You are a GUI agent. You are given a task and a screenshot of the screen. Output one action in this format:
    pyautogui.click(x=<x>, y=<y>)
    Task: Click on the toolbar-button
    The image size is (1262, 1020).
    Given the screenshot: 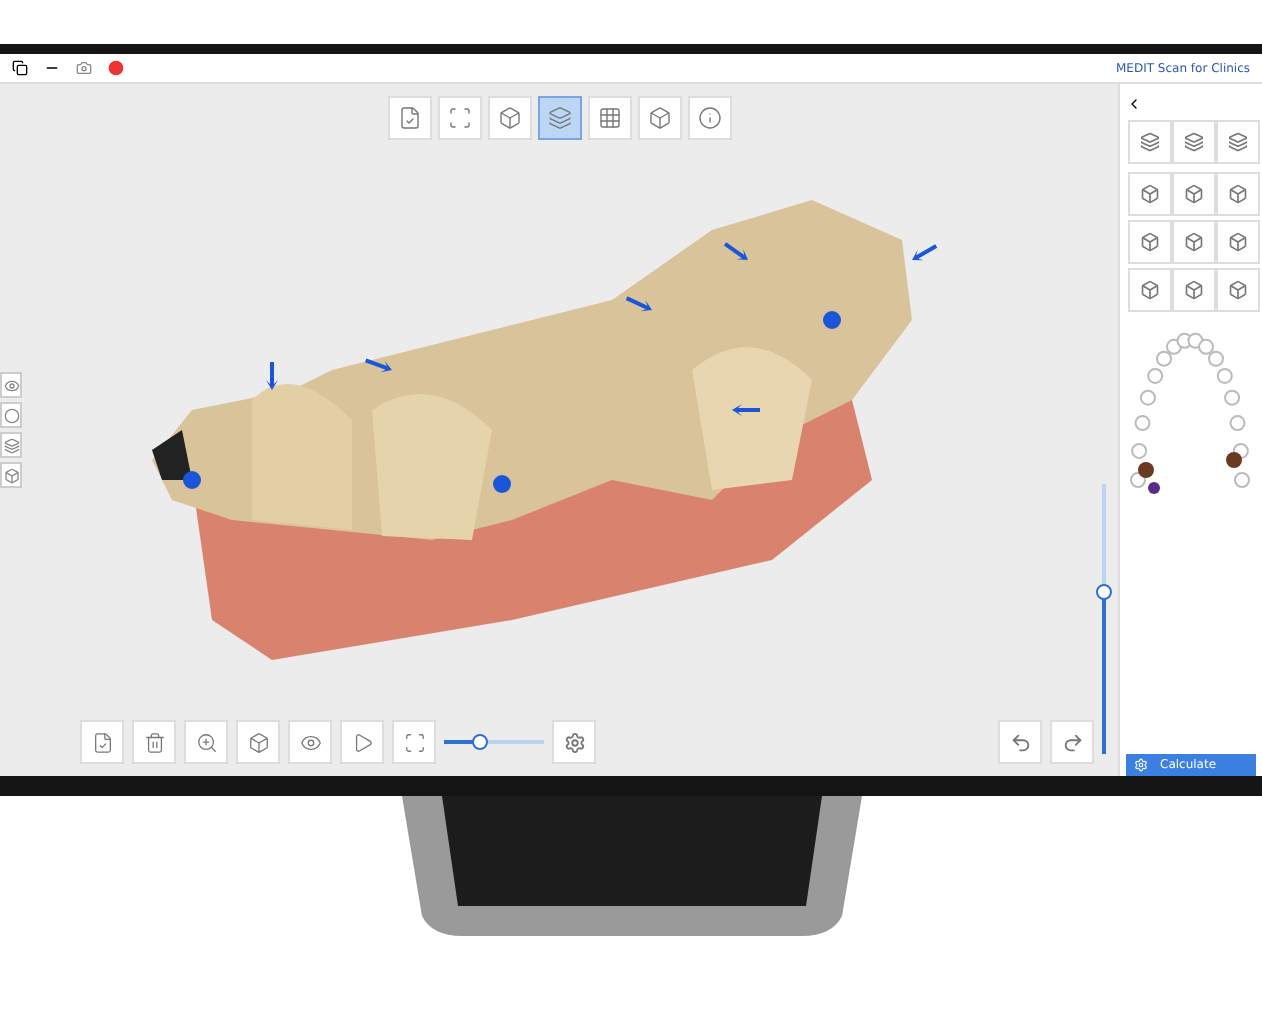 What is the action you would take?
    pyautogui.click(x=559, y=118)
    